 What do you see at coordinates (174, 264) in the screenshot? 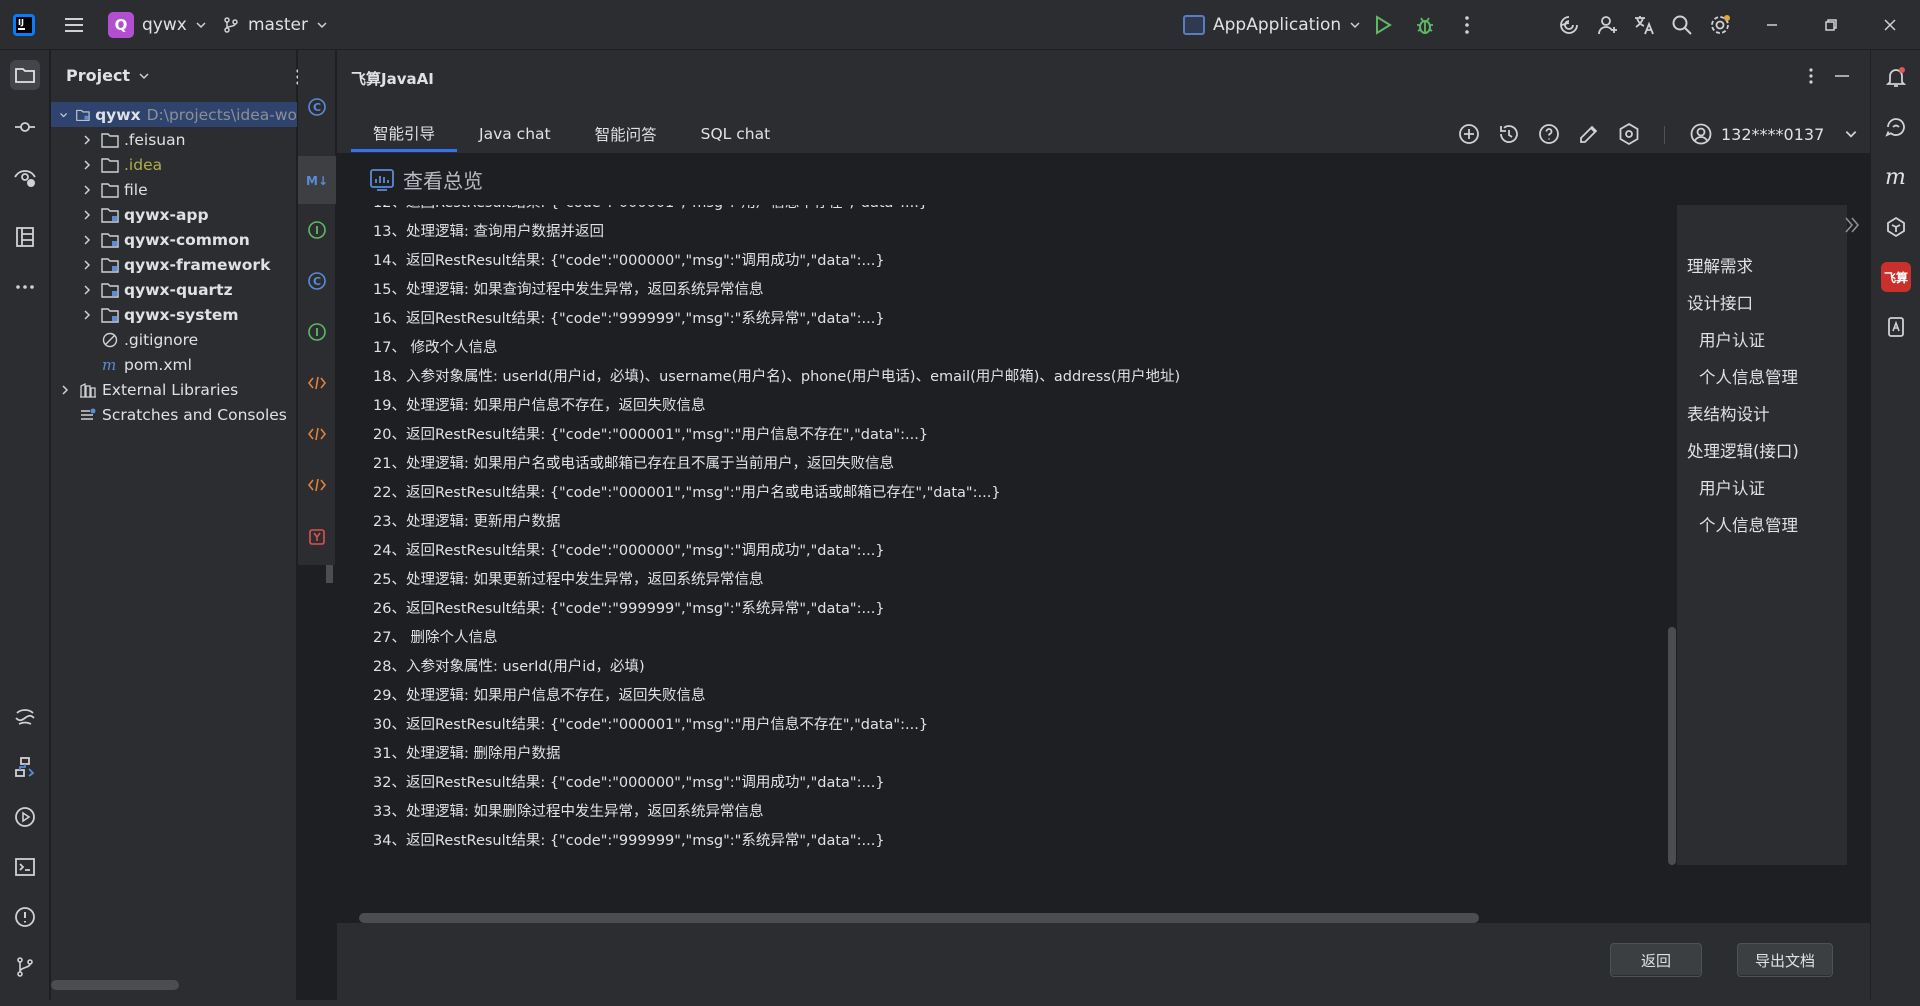
I see `tree-item-qywx-framework: qywx-framework` at bounding box center [174, 264].